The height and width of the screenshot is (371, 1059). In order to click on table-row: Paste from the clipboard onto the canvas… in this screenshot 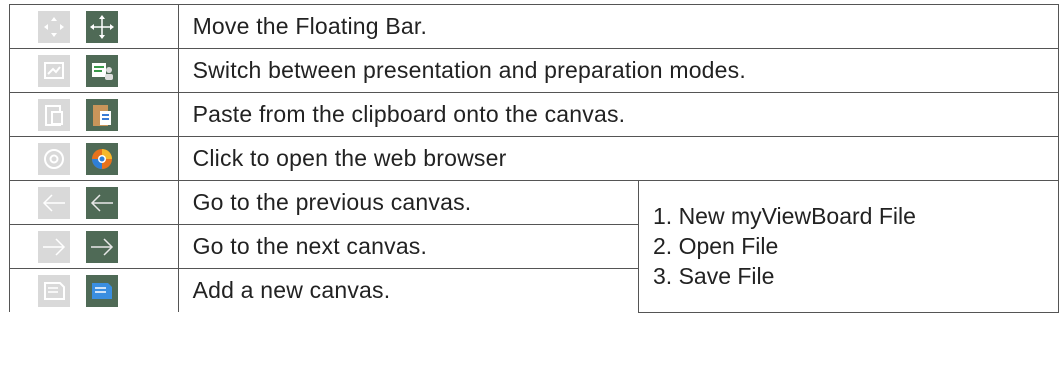, I will do `click(534, 114)`.